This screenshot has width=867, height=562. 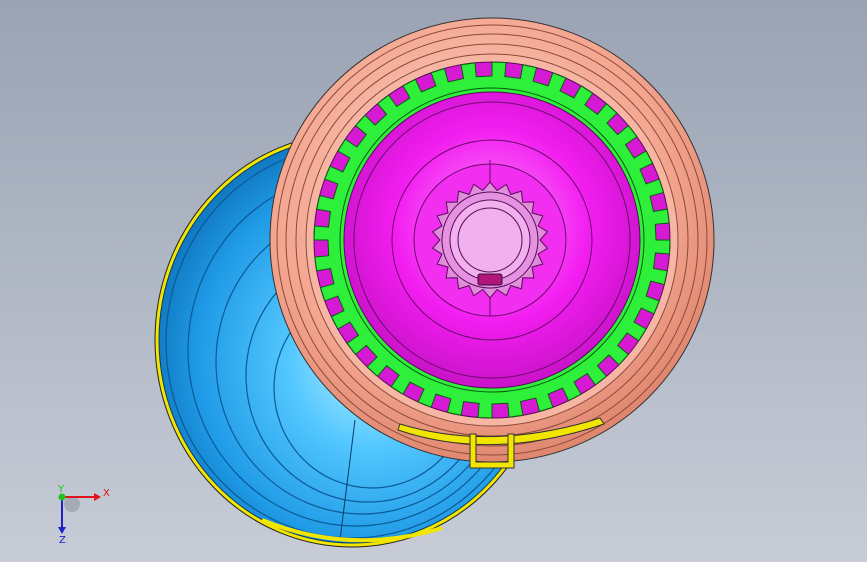 I want to click on keyway, so click(x=490, y=279).